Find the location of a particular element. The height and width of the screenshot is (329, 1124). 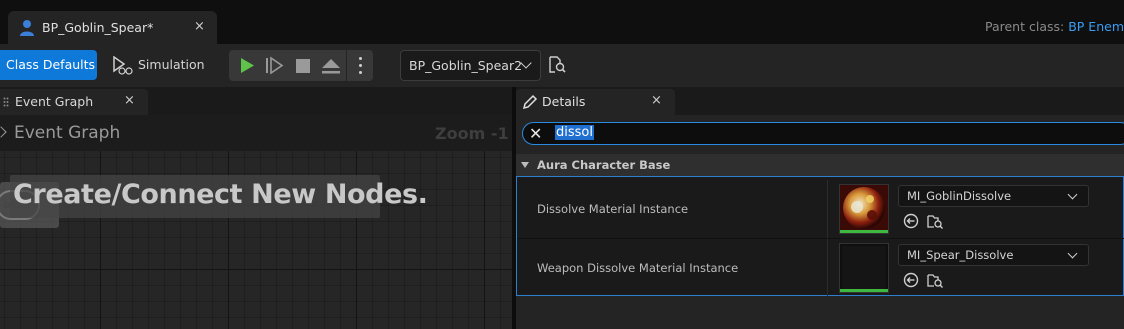

tab-details-label: Details is located at coordinates (564, 101).